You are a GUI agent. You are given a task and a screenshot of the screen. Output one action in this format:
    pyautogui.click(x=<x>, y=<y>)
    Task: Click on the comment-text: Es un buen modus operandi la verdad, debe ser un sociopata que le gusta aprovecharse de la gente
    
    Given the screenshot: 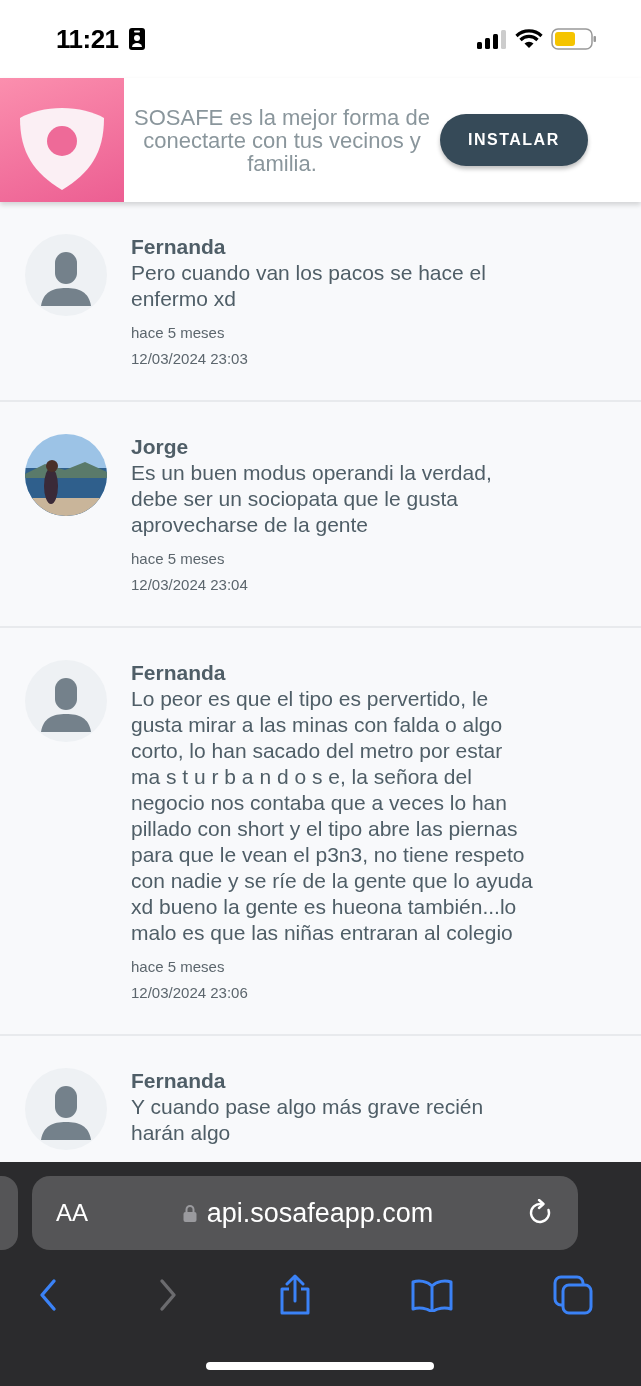 What is the action you would take?
    pyautogui.click(x=312, y=499)
    